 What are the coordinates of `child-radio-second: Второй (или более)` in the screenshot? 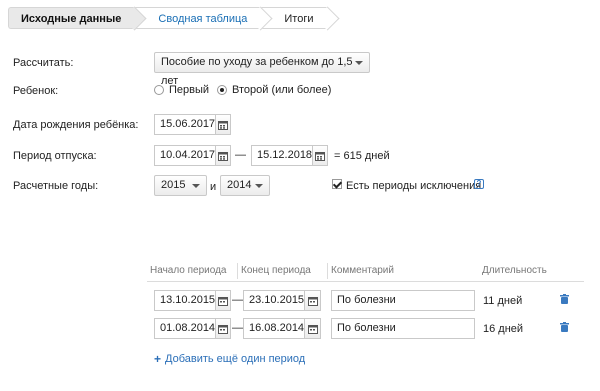 It's located at (274, 90).